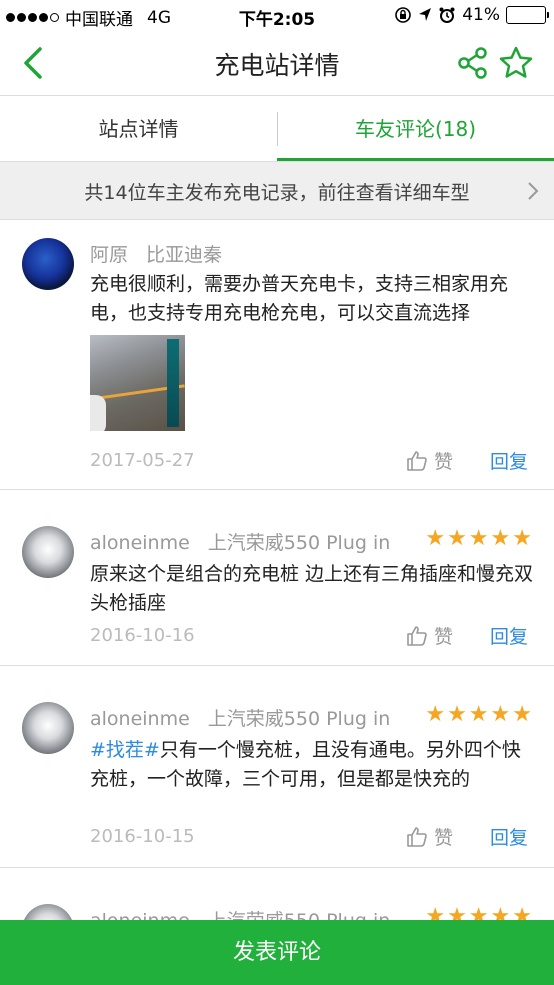  What do you see at coordinates (277, 952) in the screenshot?
I see `post-review-button: 发表评论` at bounding box center [277, 952].